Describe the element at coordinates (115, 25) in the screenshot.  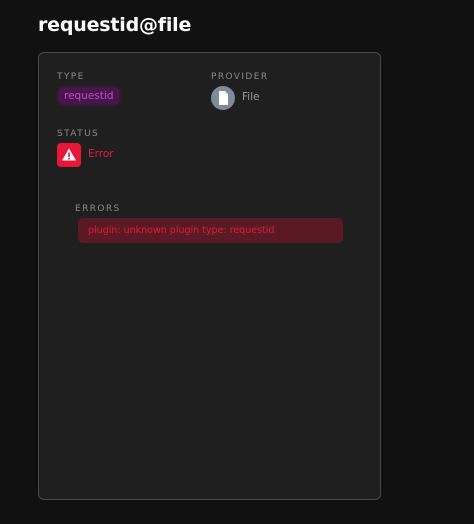
I see `page-title: requestid@file` at that location.